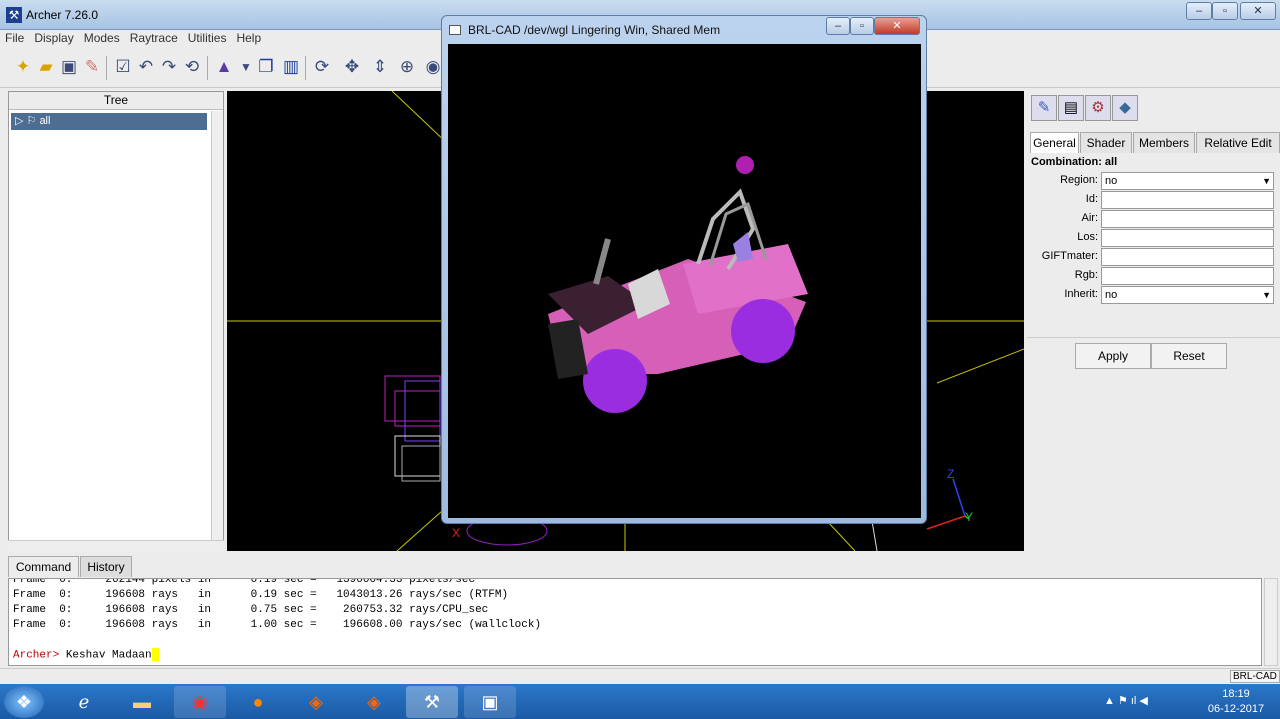 Image resolution: width=1280 pixels, height=719 pixels. Describe the element at coordinates (1187, 219) in the screenshot. I see `air-field` at that location.